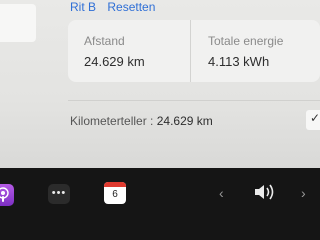 Image resolution: width=320 pixels, height=240 pixels. Describe the element at coordinates (104, 41) in the screenshot. I see `distance-label: Afstand` at that location.